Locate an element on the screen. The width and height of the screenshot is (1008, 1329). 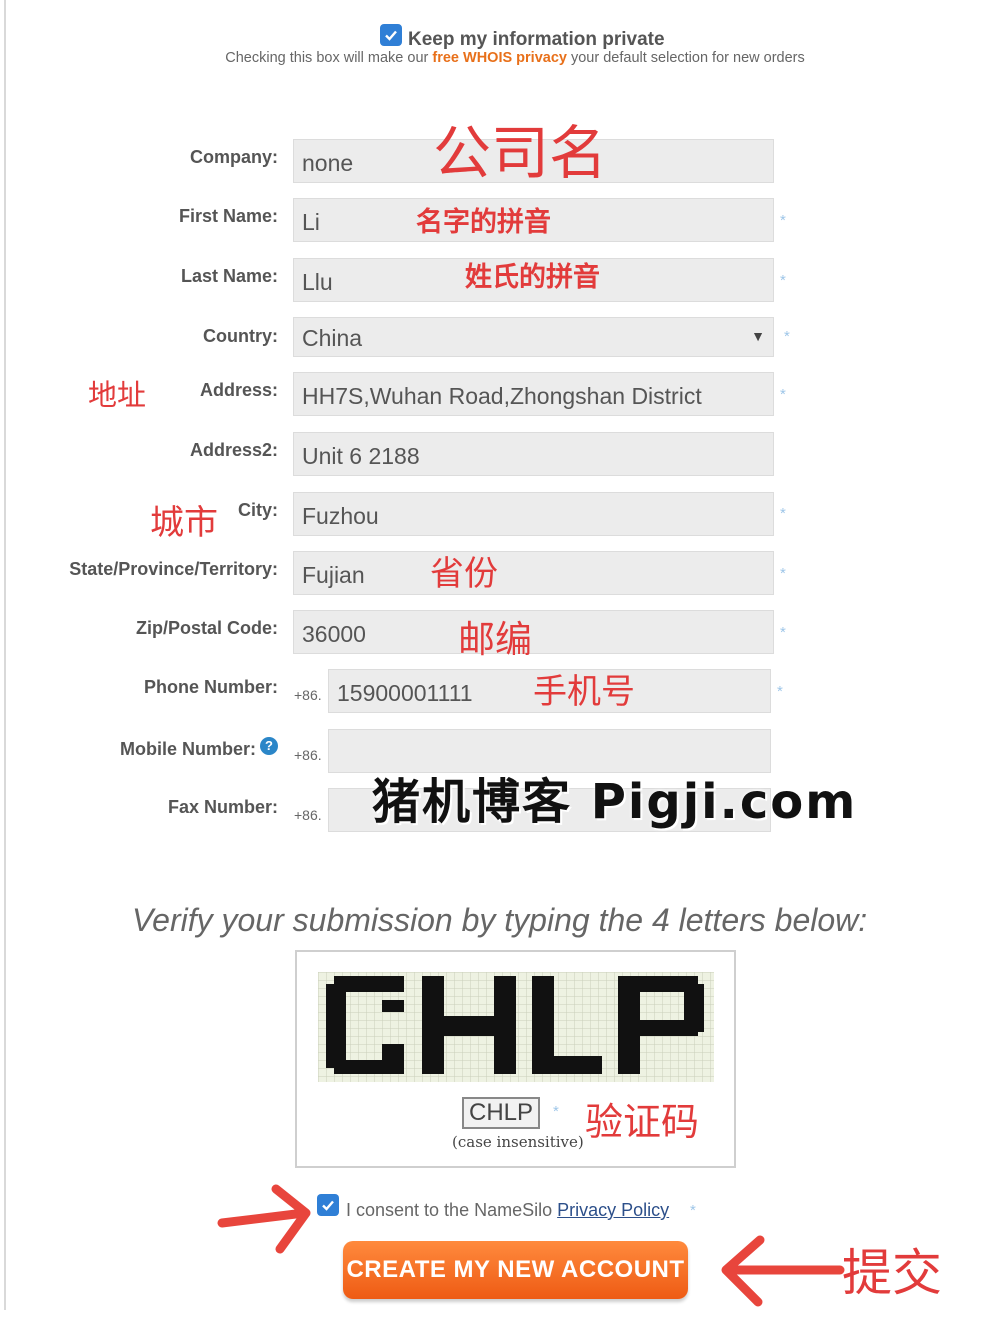
case-insensitive-note: (case insensitive) is located at coordinates (518, 1142).